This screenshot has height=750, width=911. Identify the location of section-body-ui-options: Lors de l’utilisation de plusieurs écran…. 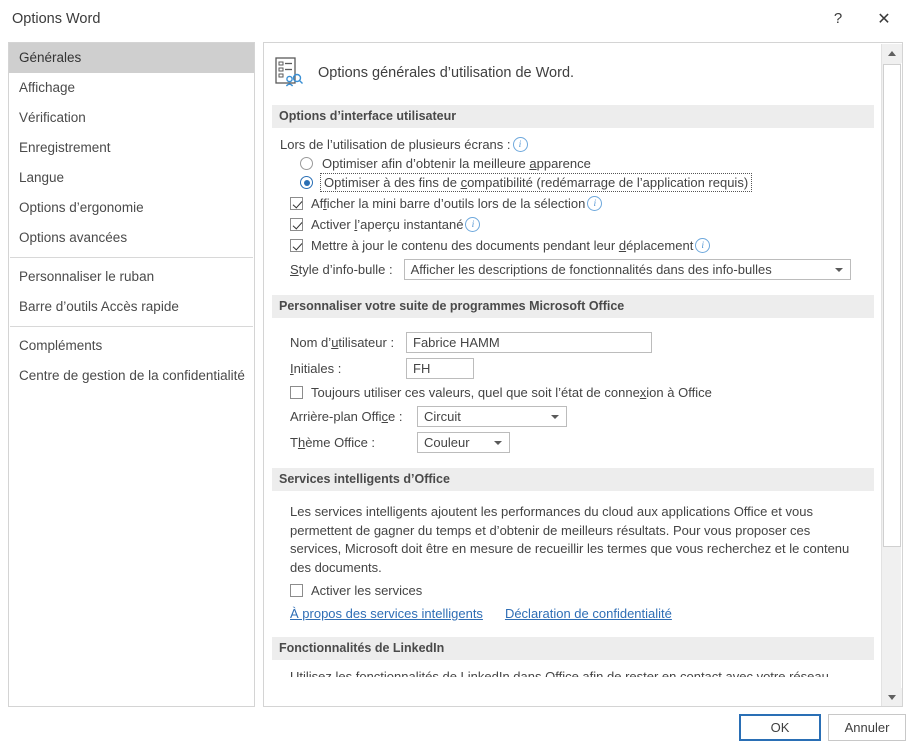
(573, 208).